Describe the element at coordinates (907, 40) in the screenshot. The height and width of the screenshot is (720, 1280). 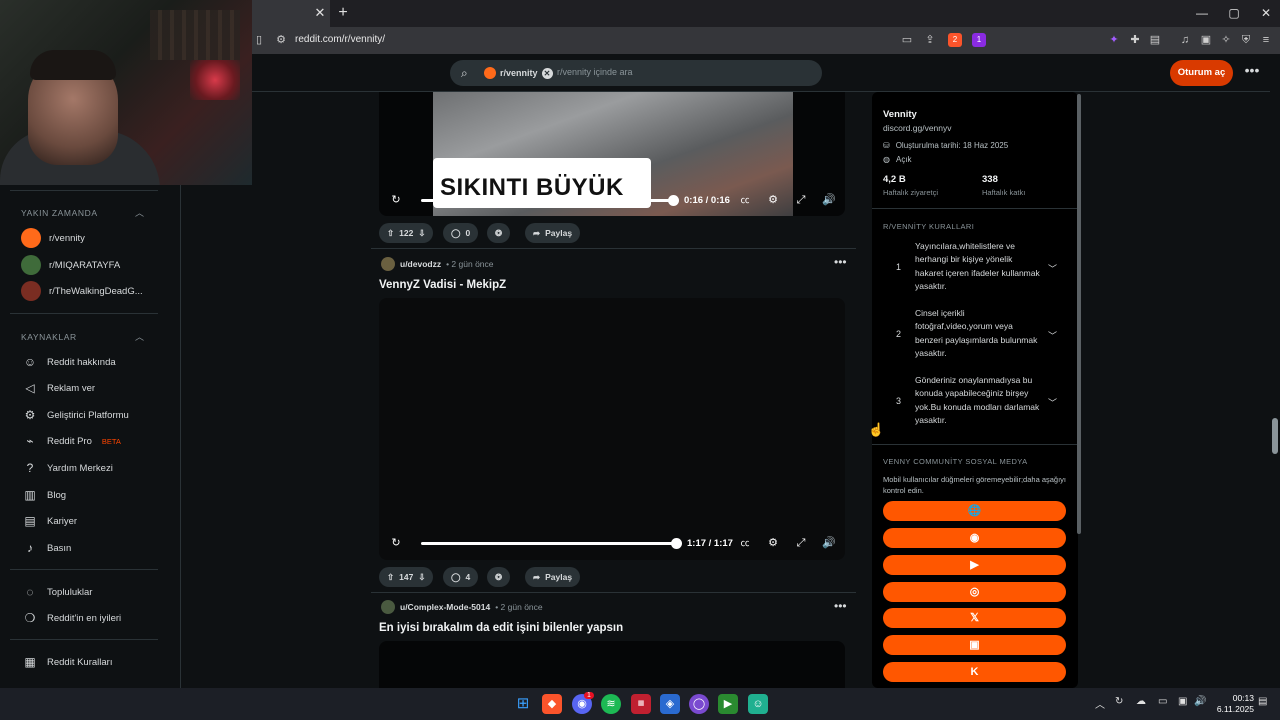
I see `cast-icon: ▭` at that location.